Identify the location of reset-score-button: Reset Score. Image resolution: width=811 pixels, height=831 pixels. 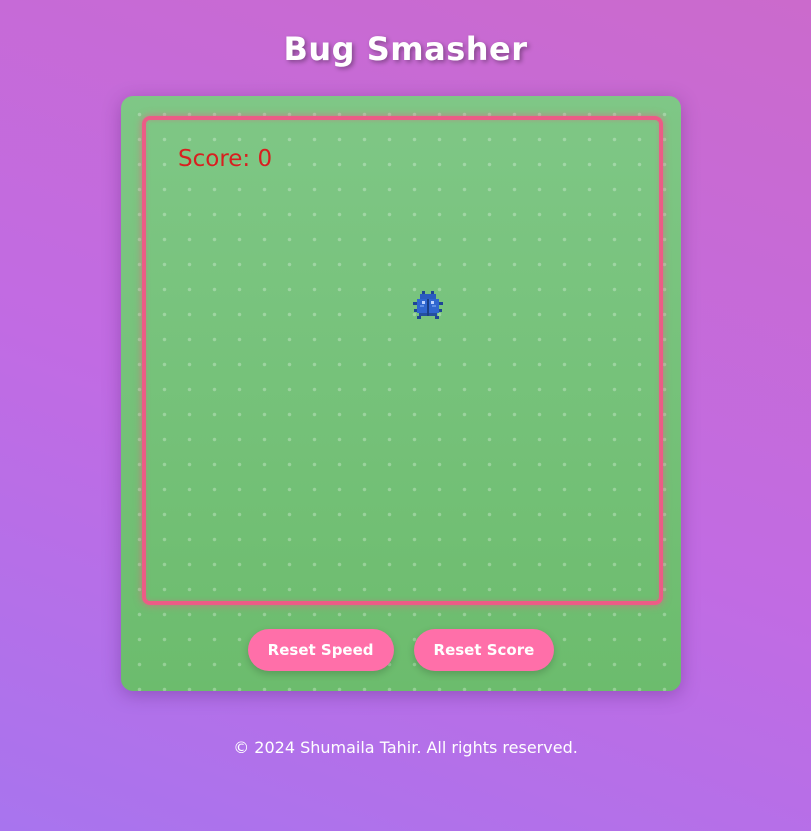
(484, 650).